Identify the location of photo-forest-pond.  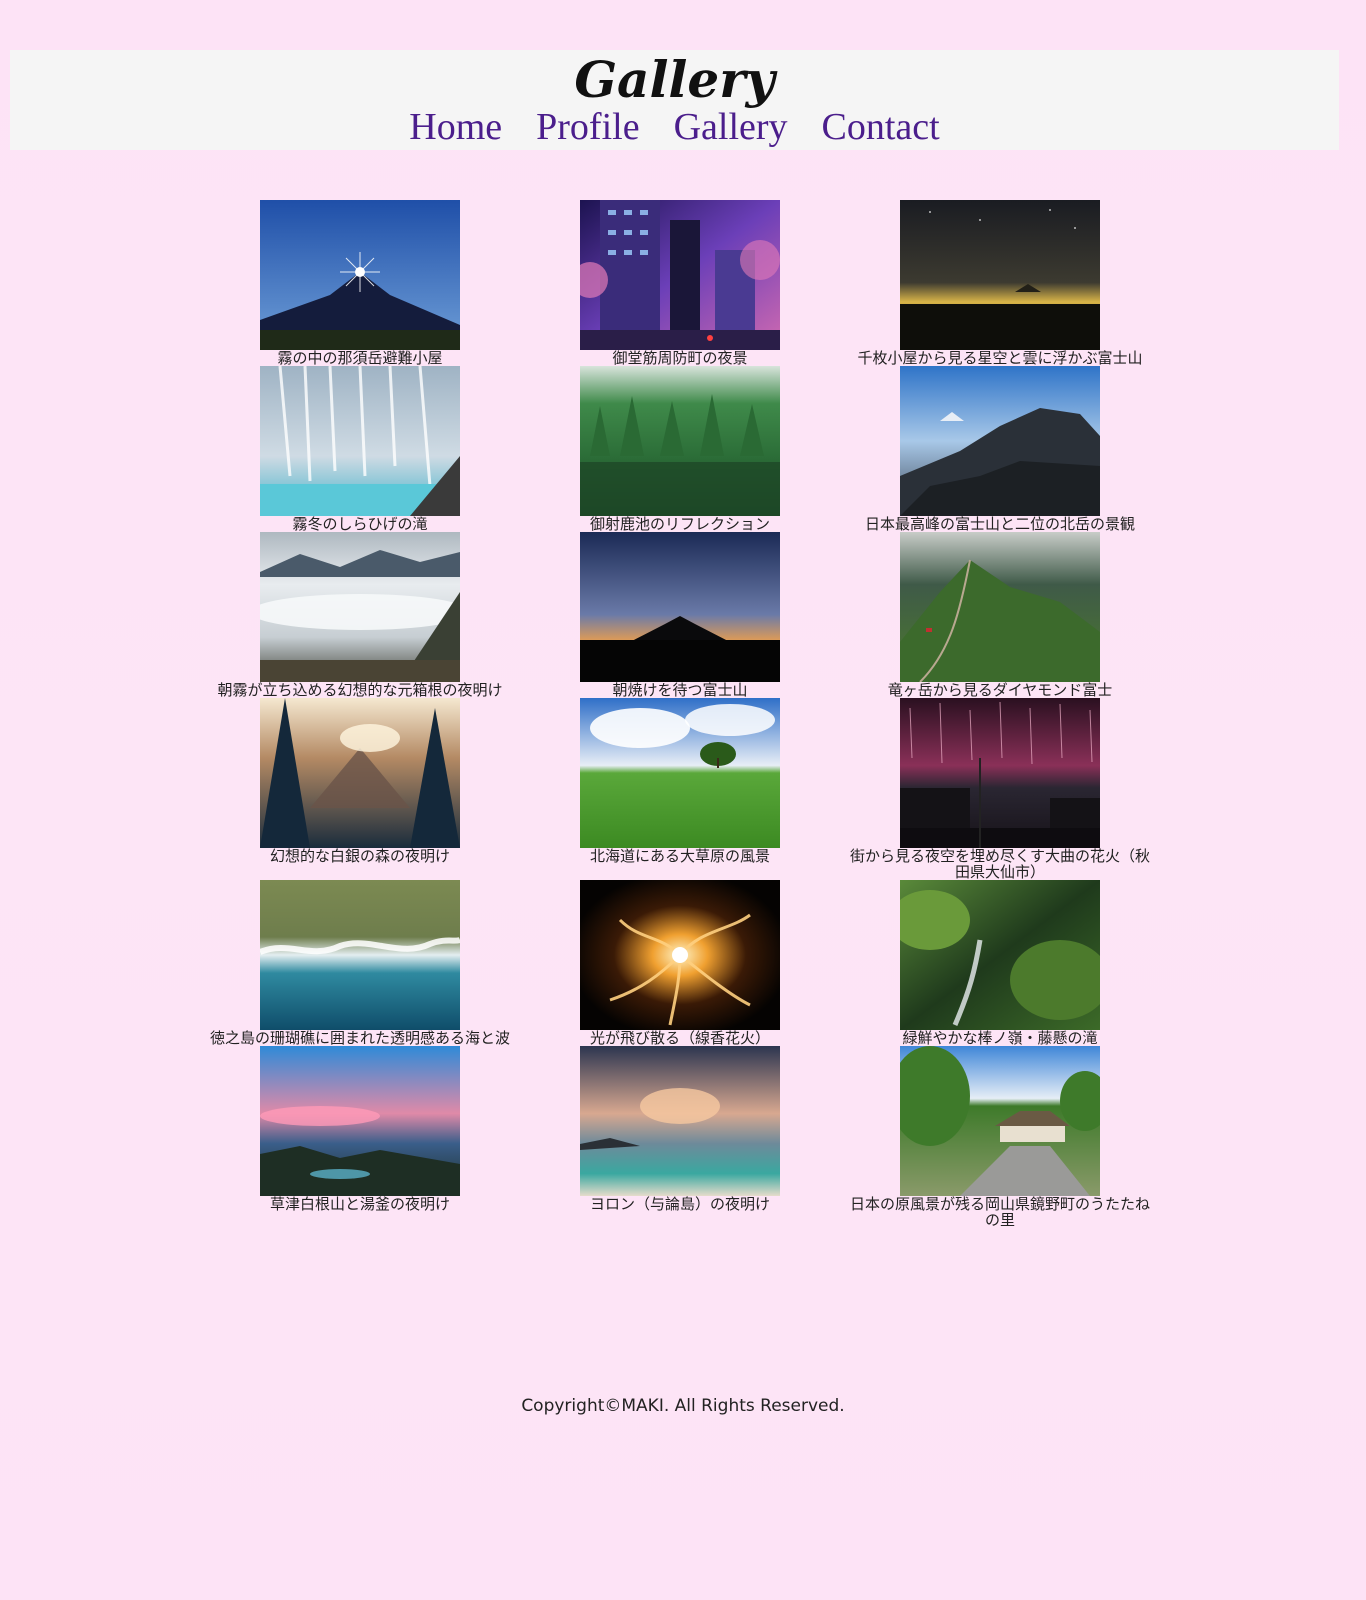
(680, 441).